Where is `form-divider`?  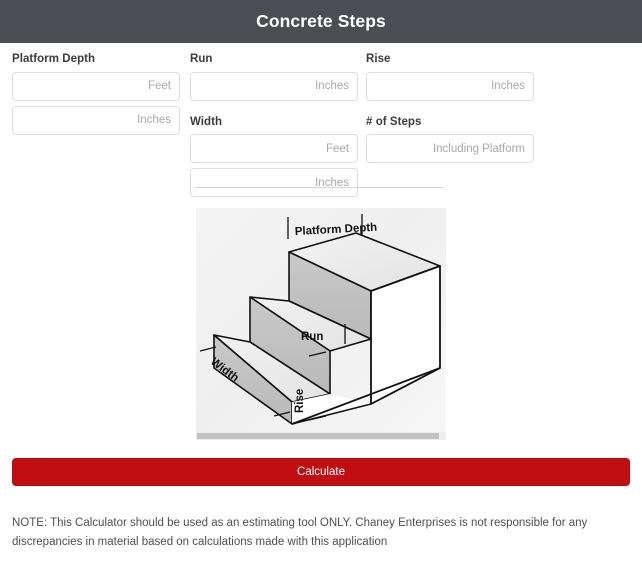
form-divider is located at coordinates (319, 187).